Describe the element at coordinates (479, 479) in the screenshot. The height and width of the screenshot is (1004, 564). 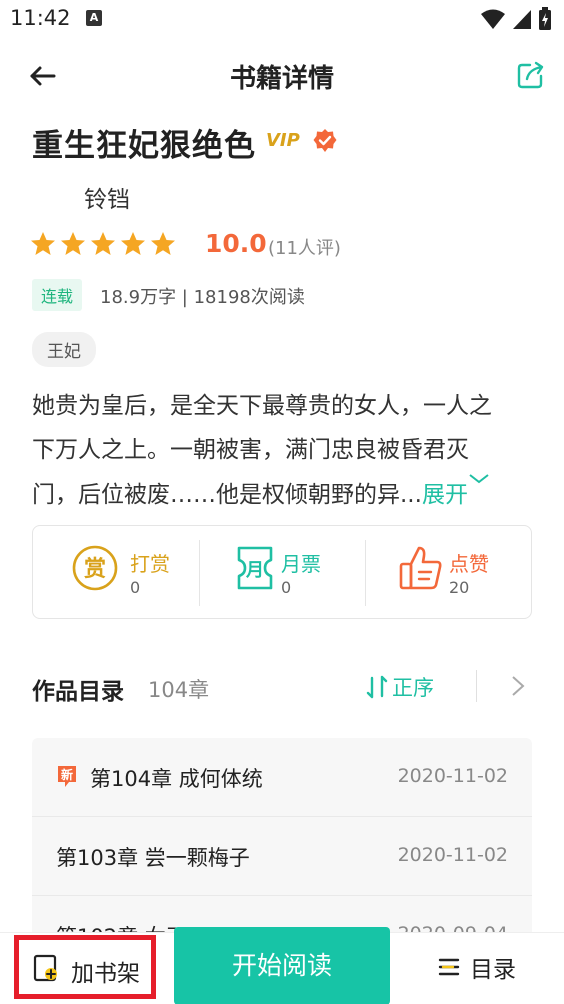
I see `chevron-down-icon` at that location.